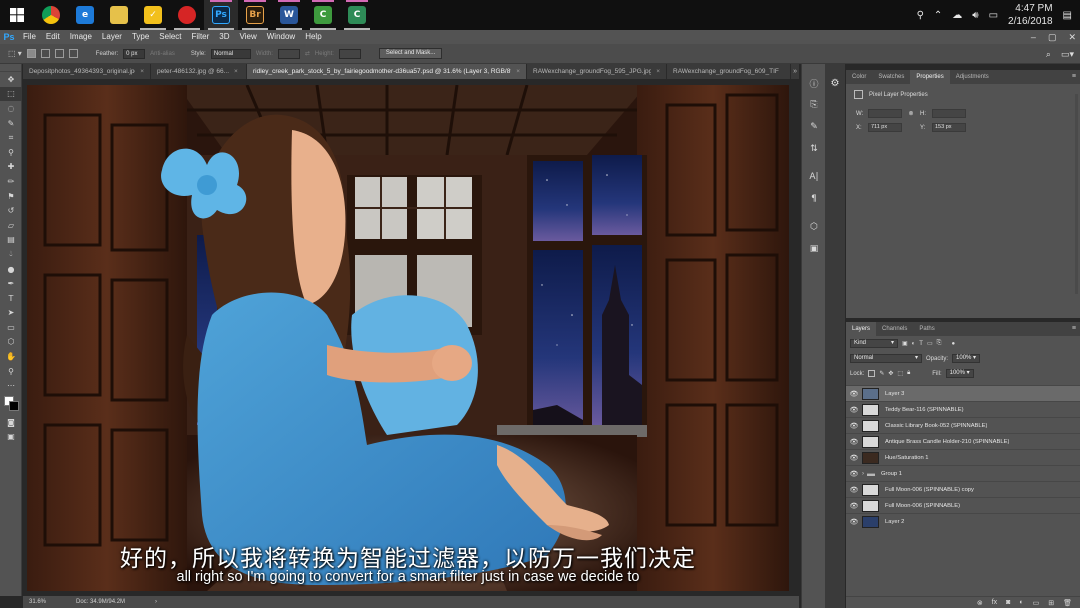 This screenshot has width=1080, height=608. I want to click on screen-mode-icon: ▣, so click(11, 437).